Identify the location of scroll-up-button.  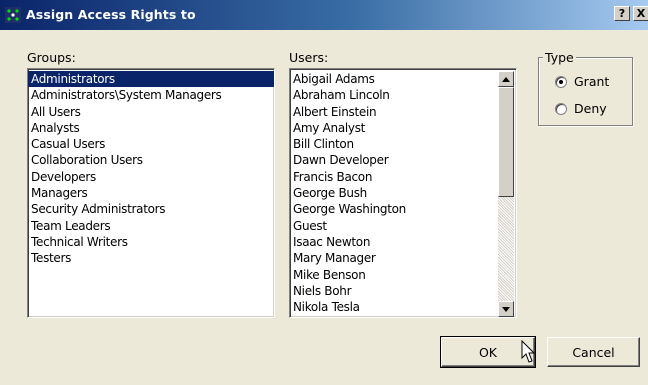
(506, 79).